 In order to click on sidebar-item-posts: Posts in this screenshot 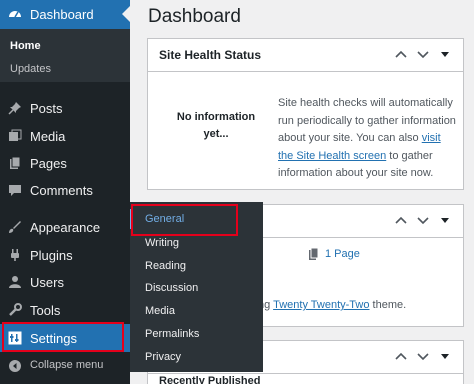, I will do `click(65, 108)`.